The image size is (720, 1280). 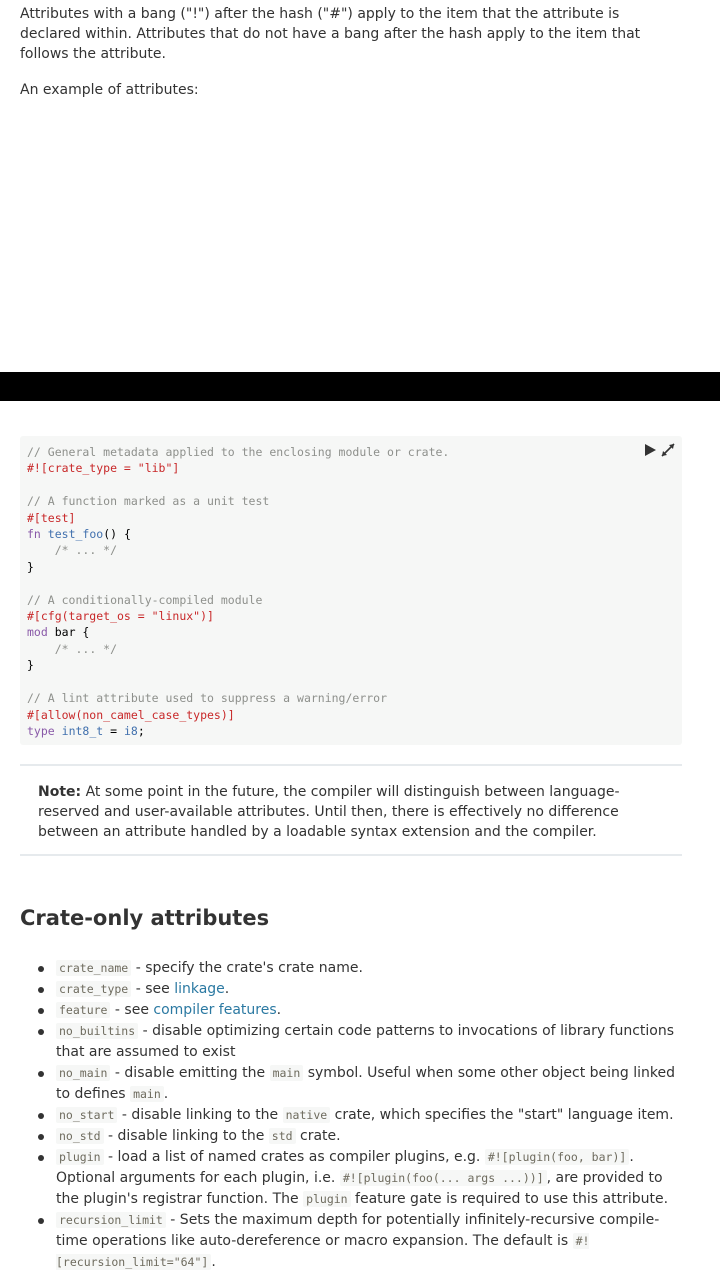 I want to click on attr-code: crate_name, so click(x=94, y=968).